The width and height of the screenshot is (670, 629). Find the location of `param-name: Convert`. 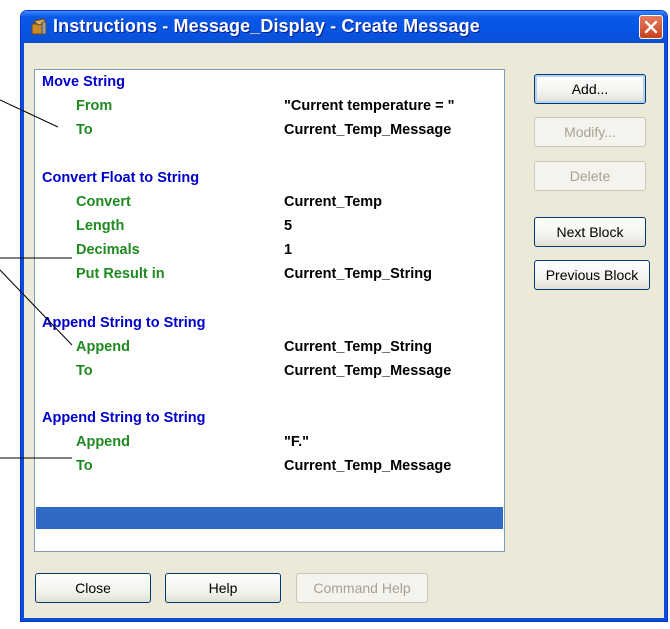

param-name: Convert is located at coordinates (103, 202).